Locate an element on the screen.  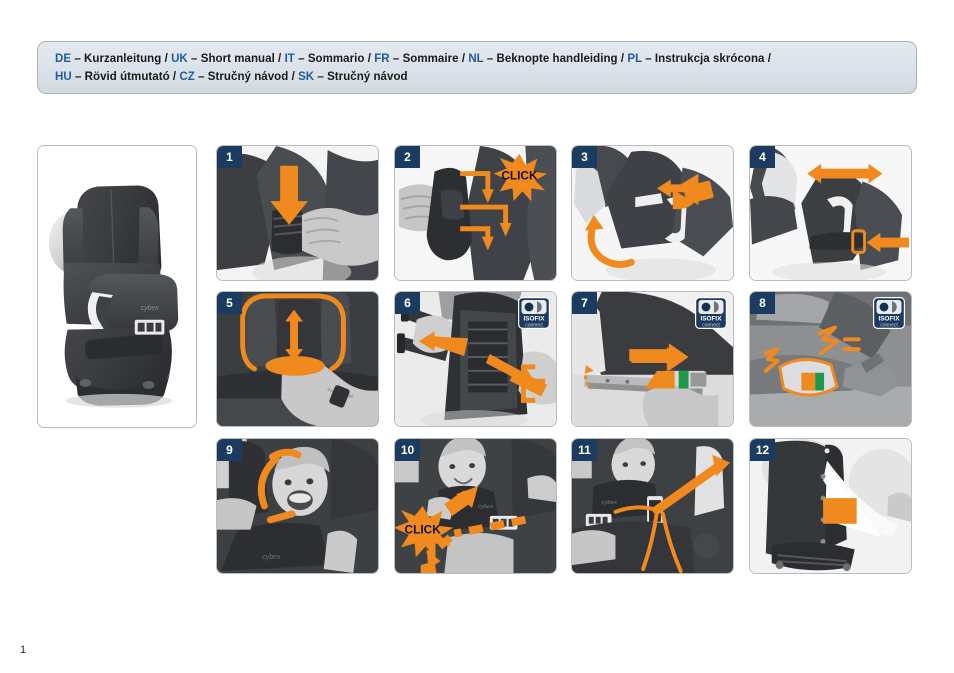
step-number-badge-1: 1 is located at coordinates (229, 157).